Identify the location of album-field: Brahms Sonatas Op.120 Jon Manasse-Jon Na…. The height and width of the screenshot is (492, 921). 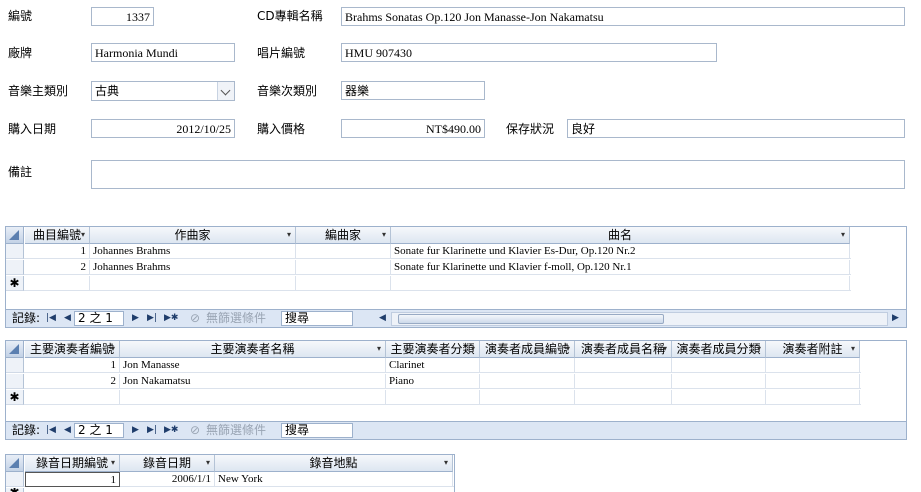
(623, 16).